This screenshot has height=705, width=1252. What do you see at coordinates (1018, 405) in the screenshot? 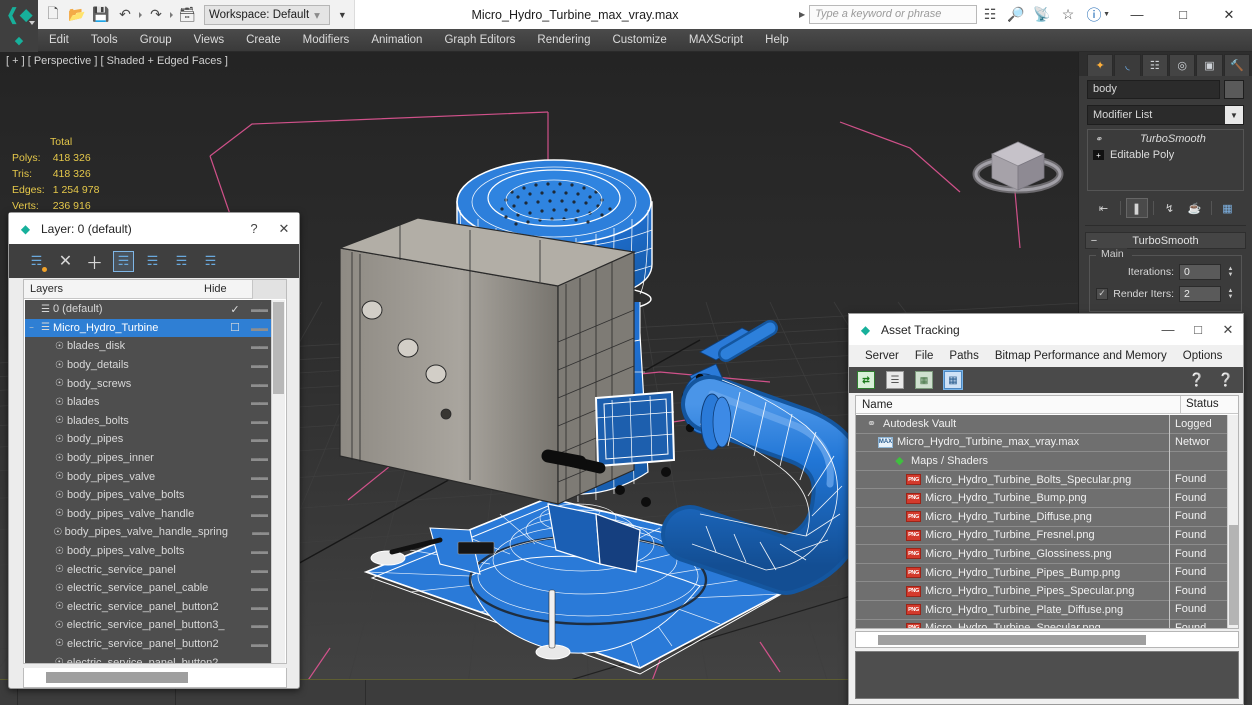
I see `asset-column-name: Name` at bounding box center [1018, 405].